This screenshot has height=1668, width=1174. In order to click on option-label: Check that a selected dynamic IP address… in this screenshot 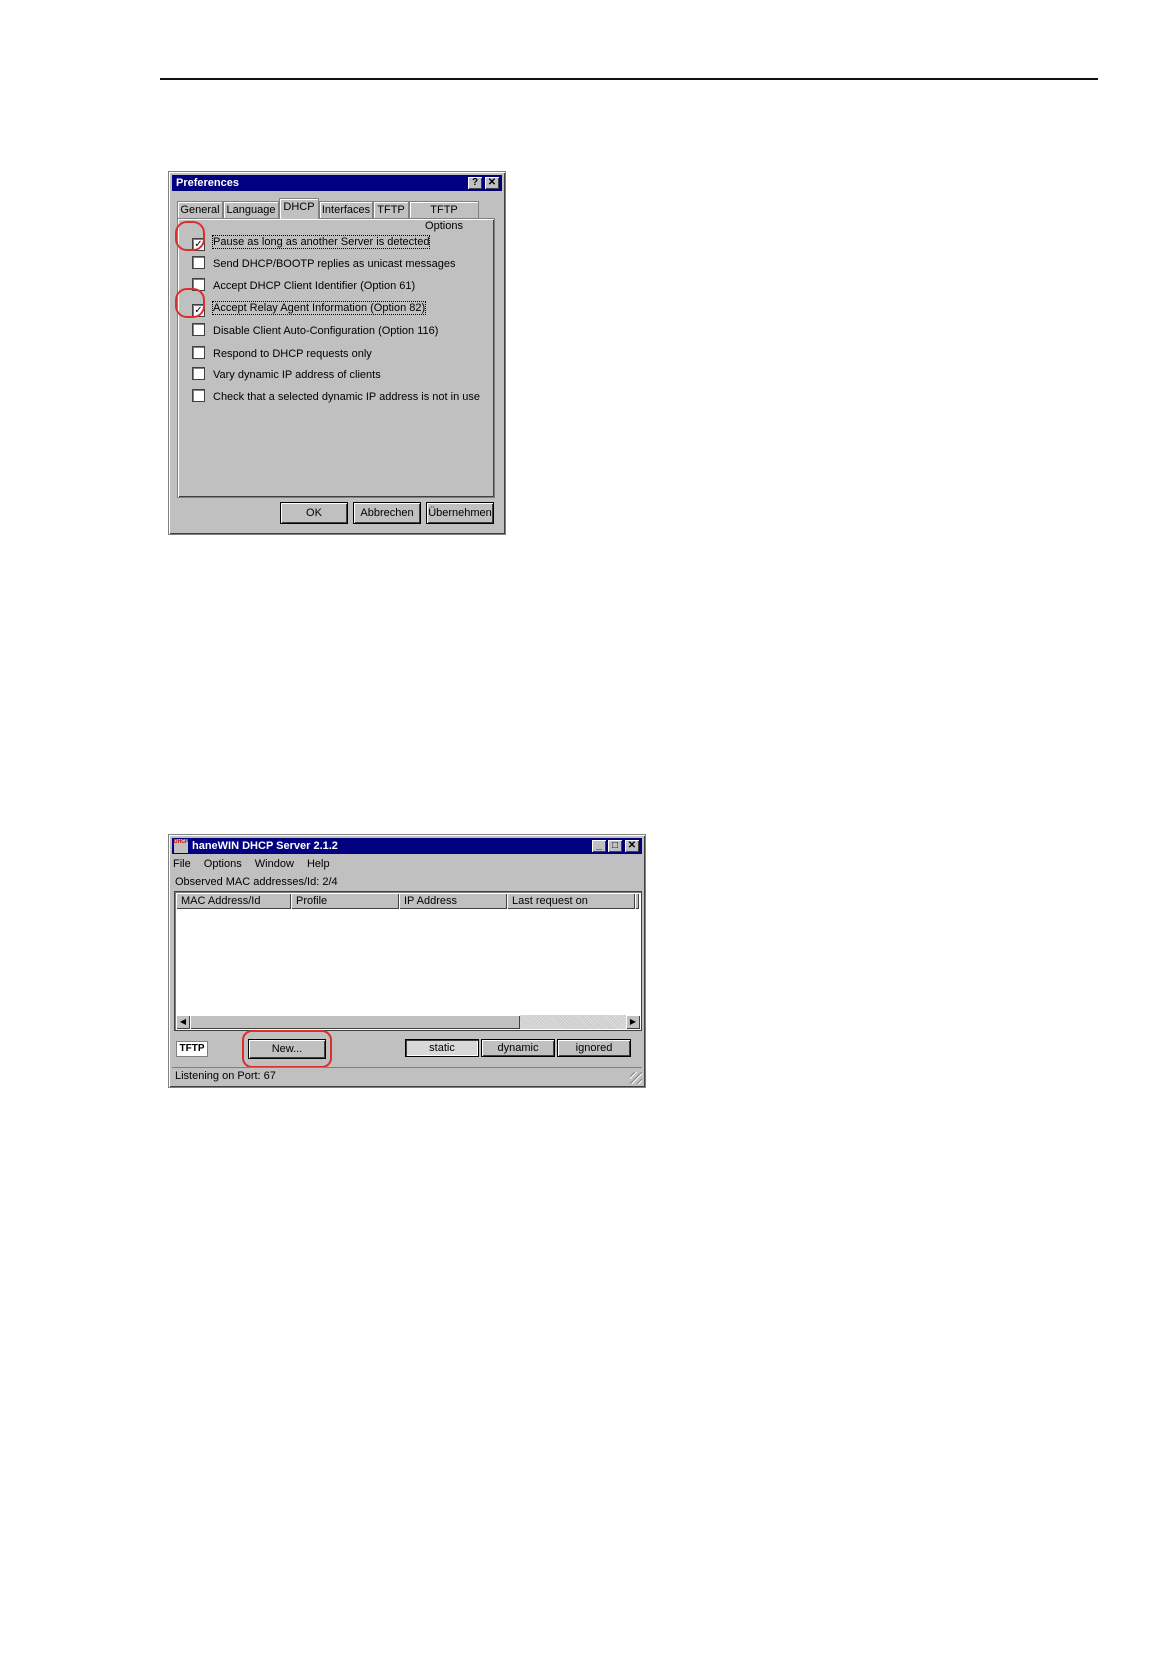, I will do `click(346, 397)`.